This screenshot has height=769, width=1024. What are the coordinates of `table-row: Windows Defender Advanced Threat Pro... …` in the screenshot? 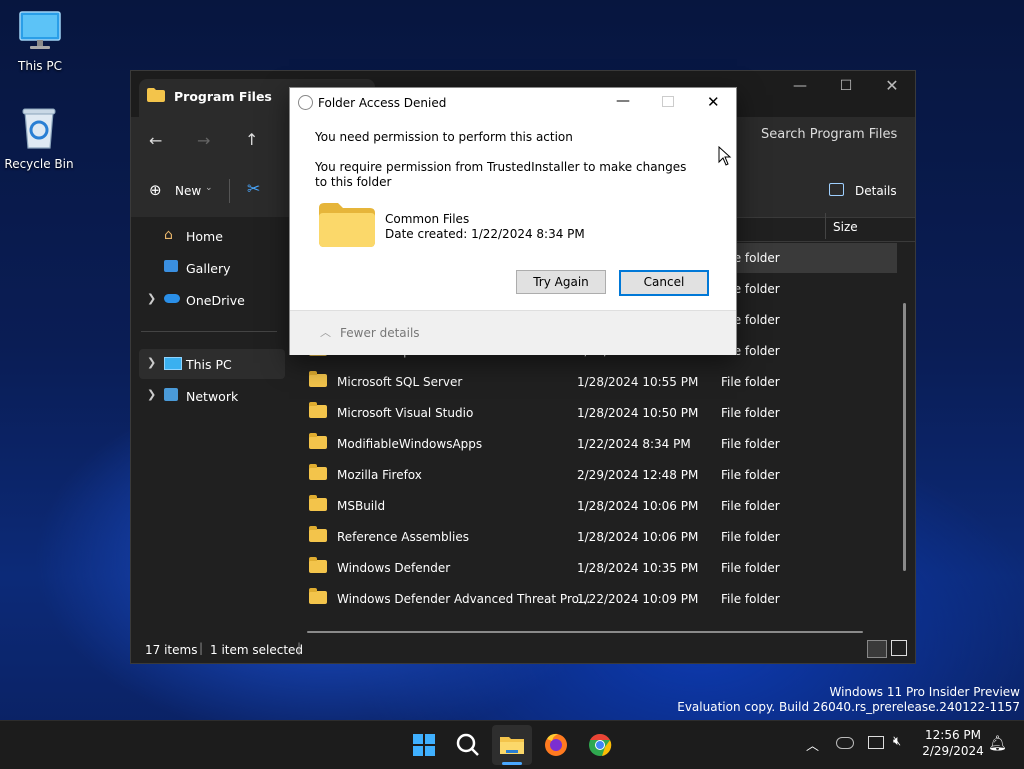 It's located at (589, 599).